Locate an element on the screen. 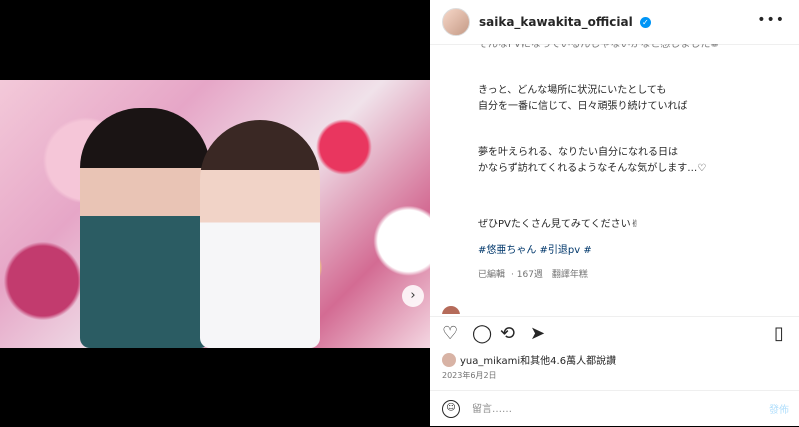 The width and height of the screenshot is (799, 427). username-text: saika_kawakita_official is located at coordinates (556, 22).